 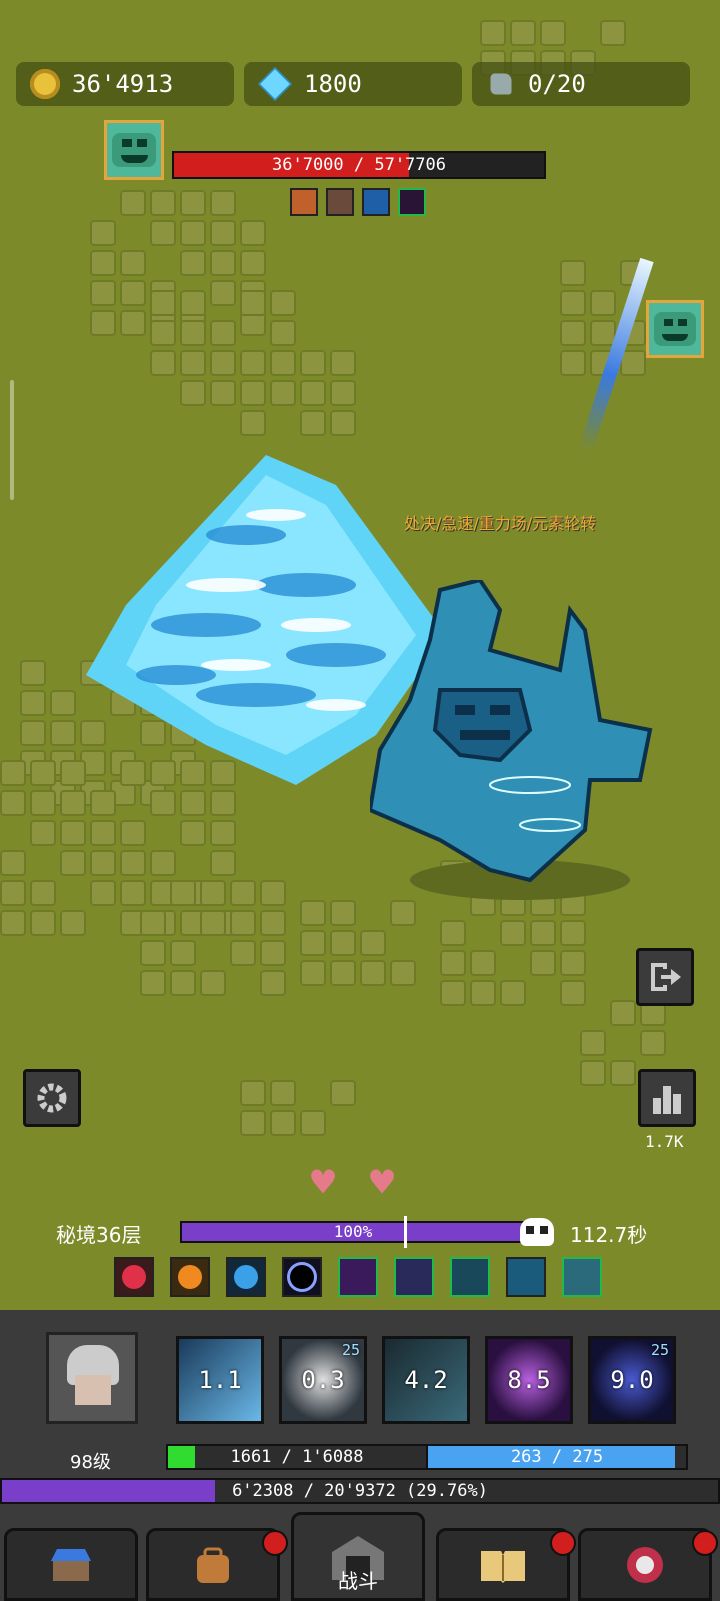 What do you see at coordinates (563, 1543) in the screenshot?
I see `notification-dot` at bounding box center [563, 1543].